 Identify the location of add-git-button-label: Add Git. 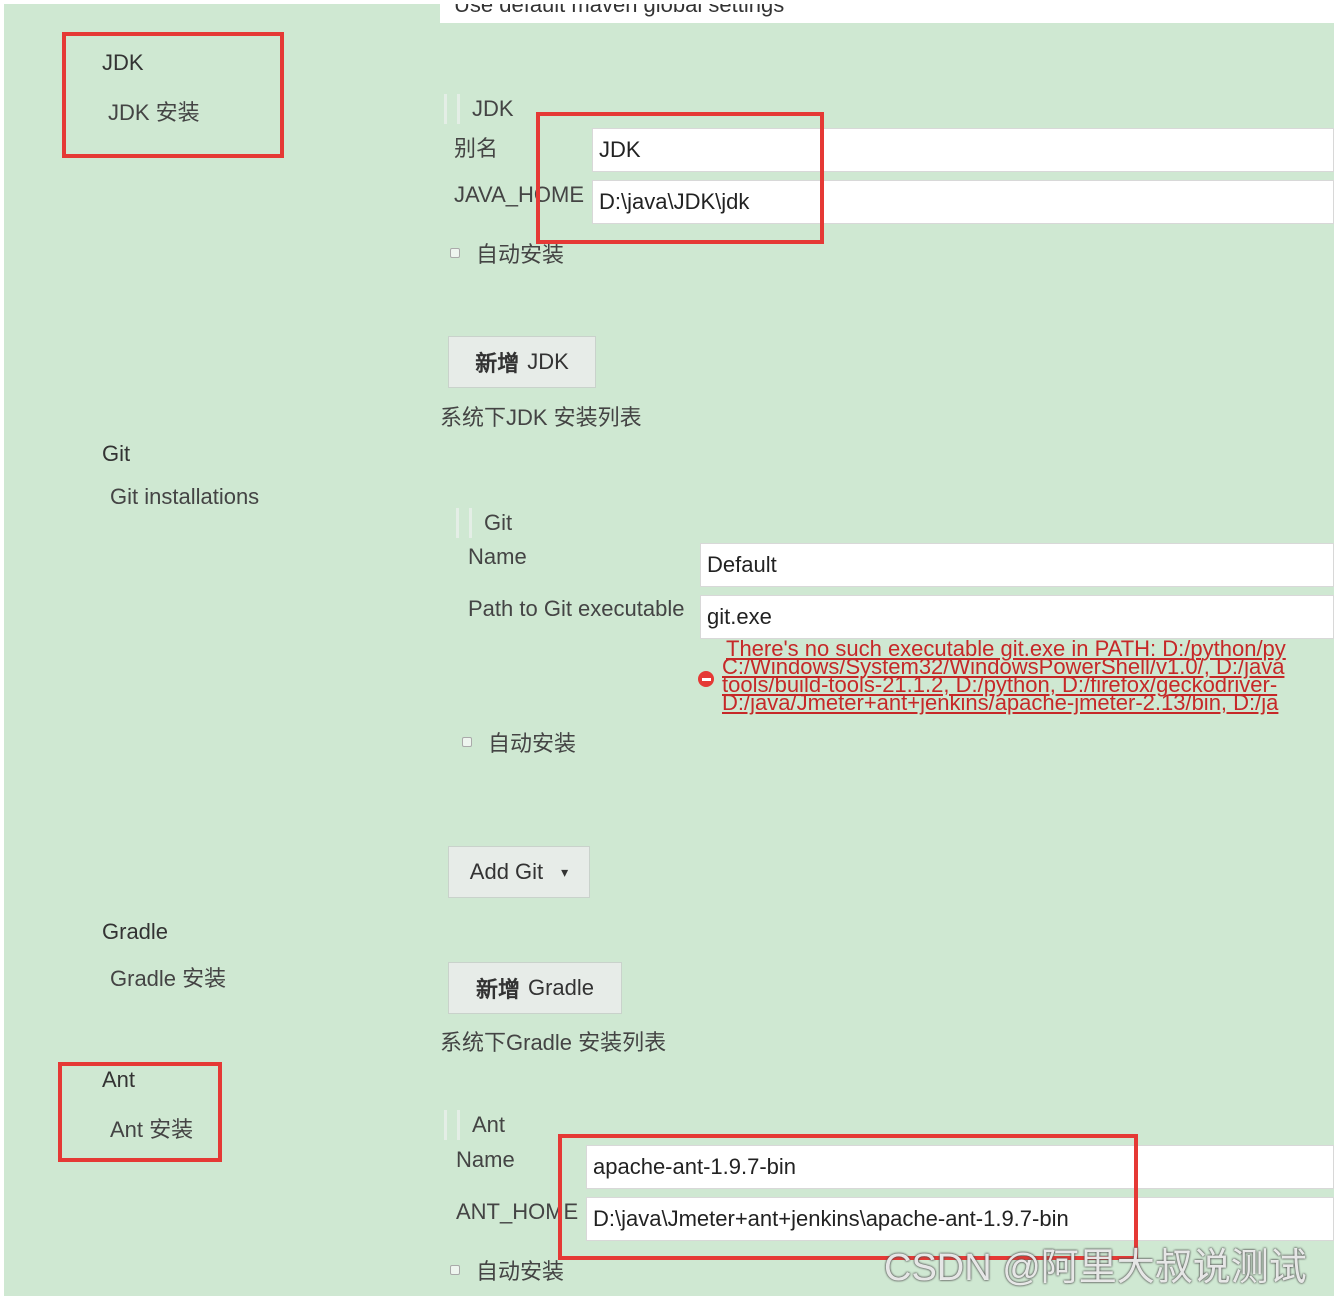
(506, 871).